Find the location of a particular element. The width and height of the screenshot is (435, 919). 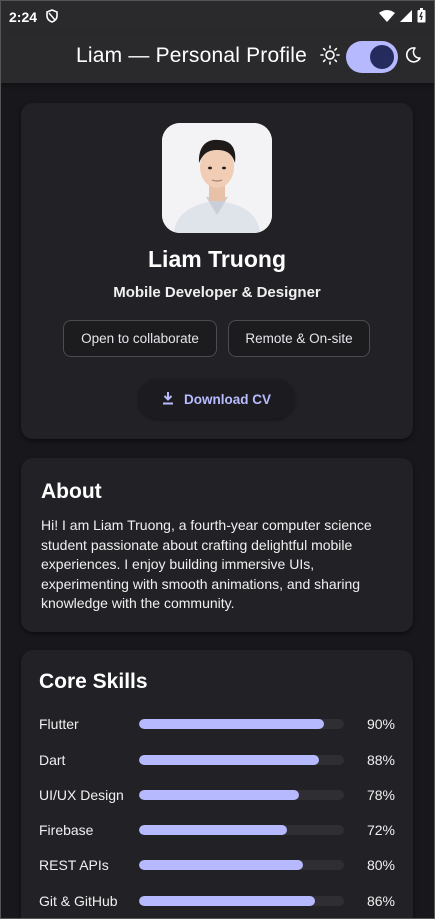

profile-role: Mobile Developer & Designer is located at coordinates (217, 292).